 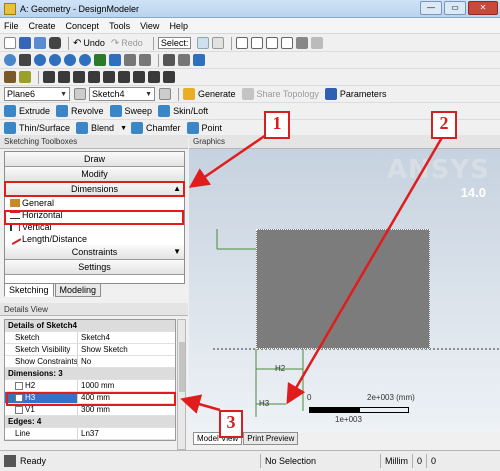 I want to click on chamfer-button: Chamfer, so click(x=163, y=128).